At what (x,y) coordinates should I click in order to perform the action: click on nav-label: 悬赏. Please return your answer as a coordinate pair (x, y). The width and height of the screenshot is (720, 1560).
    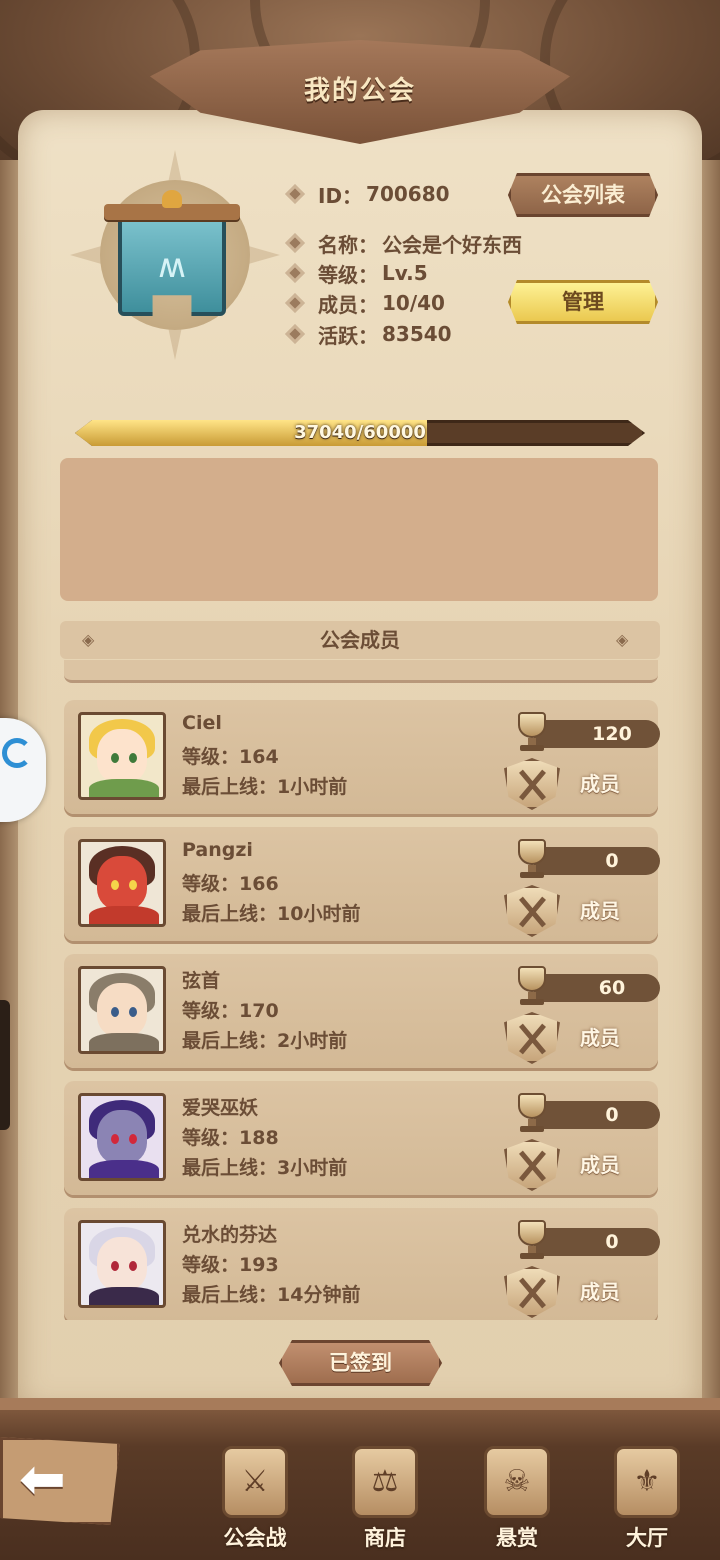
    Looking at the image, I should click on (517, 1538).